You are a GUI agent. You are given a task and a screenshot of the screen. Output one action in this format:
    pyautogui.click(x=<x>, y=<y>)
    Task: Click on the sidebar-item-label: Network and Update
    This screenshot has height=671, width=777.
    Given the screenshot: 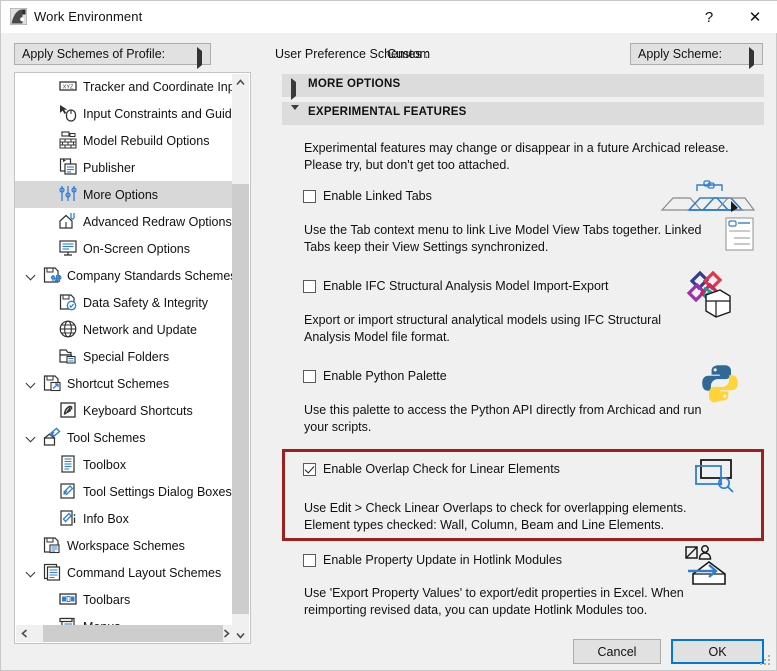 What is the action you would take?
    pyautogui.click(x=140, y=329)
    